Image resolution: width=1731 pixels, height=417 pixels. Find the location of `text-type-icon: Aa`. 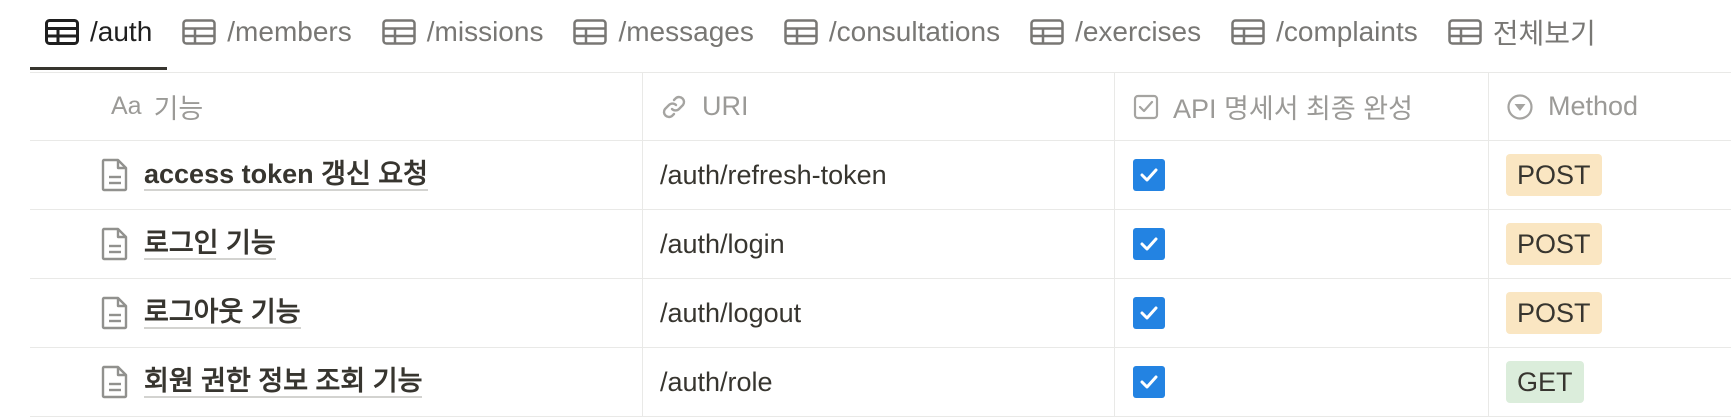

text-type-icon: Aa is located at coordinates (126, 106).